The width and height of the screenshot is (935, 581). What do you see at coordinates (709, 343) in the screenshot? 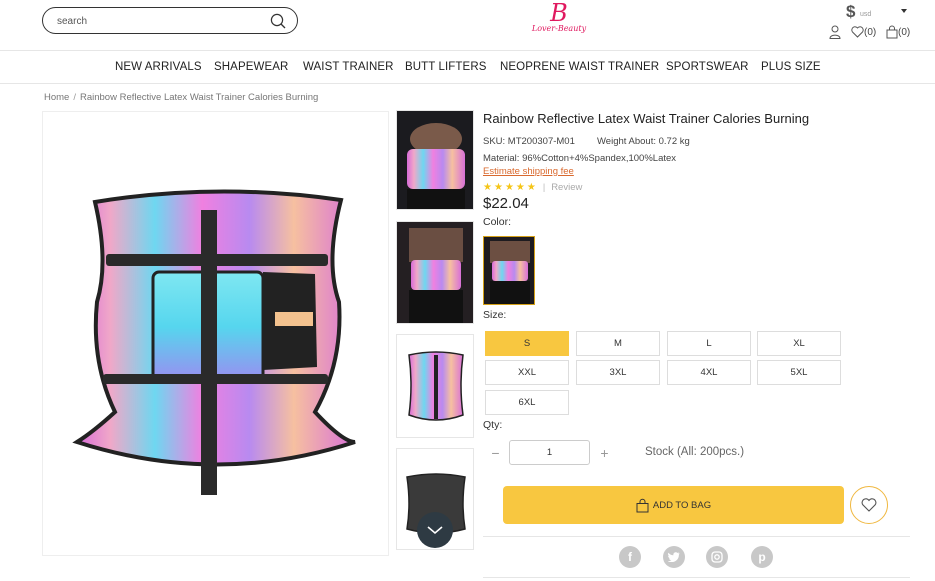
I see `size-option-l: L` at bounding box center [709, 343].